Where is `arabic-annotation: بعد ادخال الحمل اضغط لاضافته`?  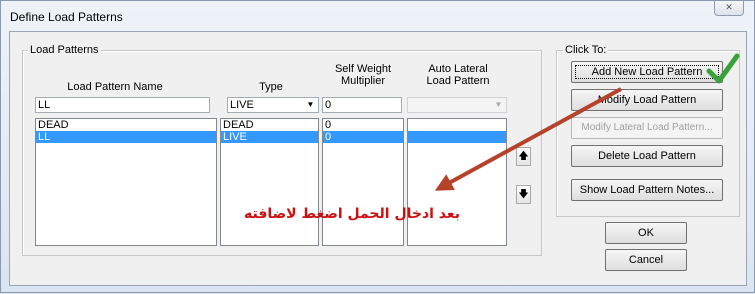
arabic-annotation: بعد ادخال الحمل اضغط لاضافته is located at coordinates (352, 214).